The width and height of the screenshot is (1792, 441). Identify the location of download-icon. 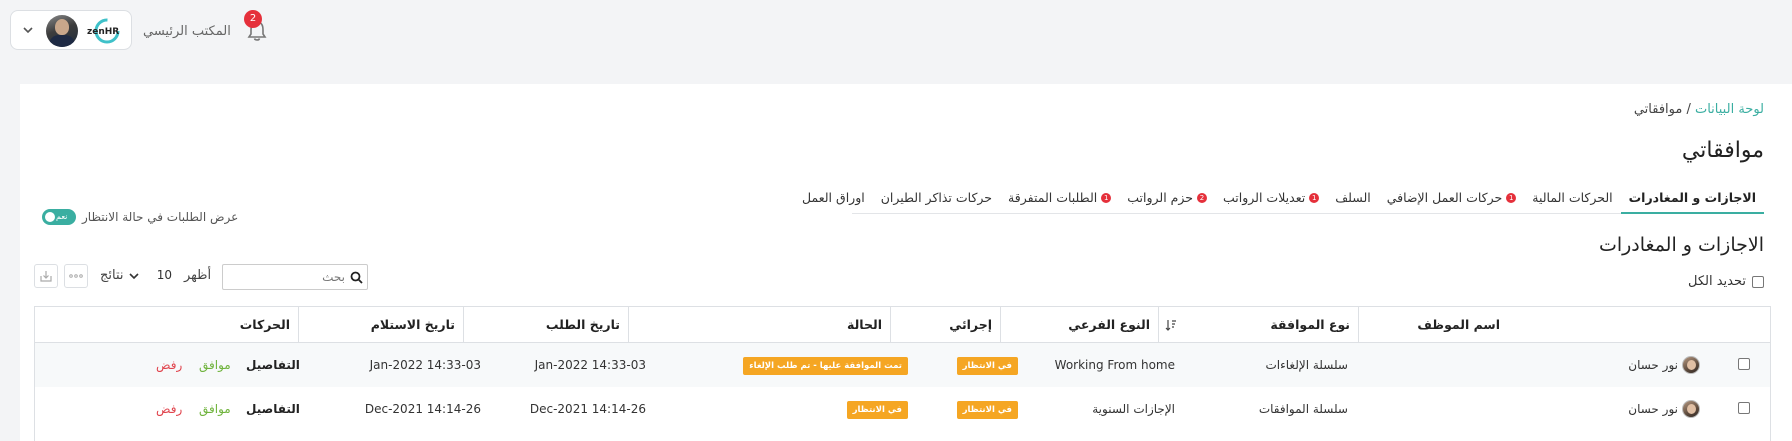
(46, 276).